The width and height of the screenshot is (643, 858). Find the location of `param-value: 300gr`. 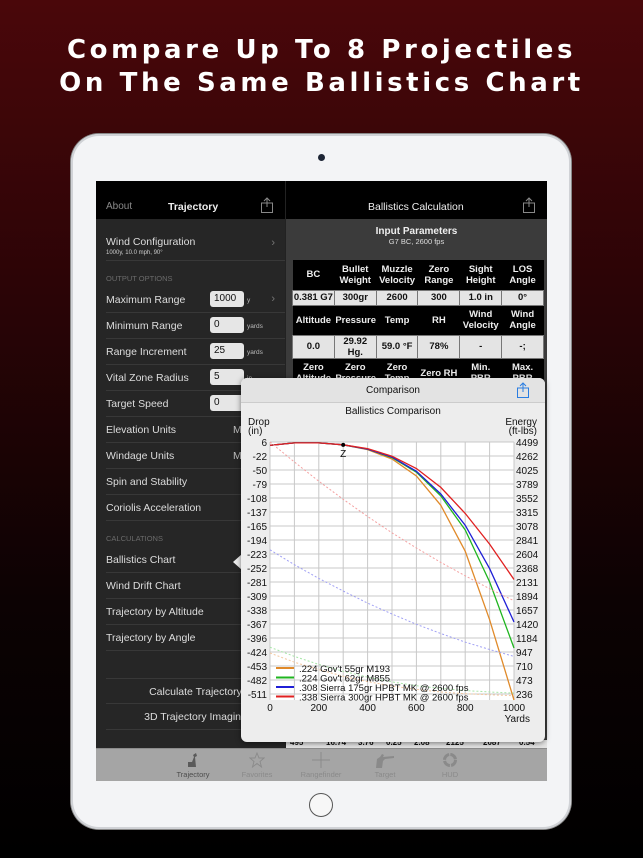

param-value: 300gr is located at coordinates (355, 297).